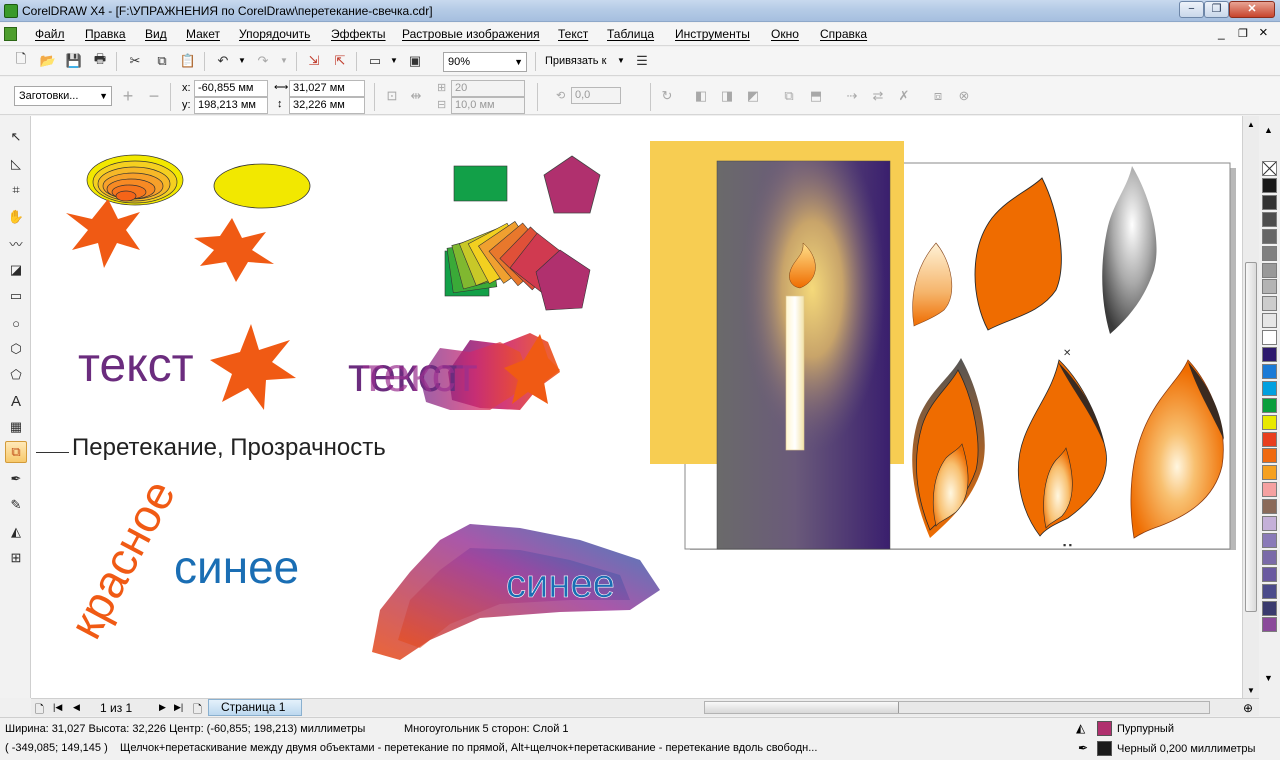 The width and height of the screenshot is (1280, 760). I want to click on presets-combo: Заготовки... ▼, so click(63, 96).